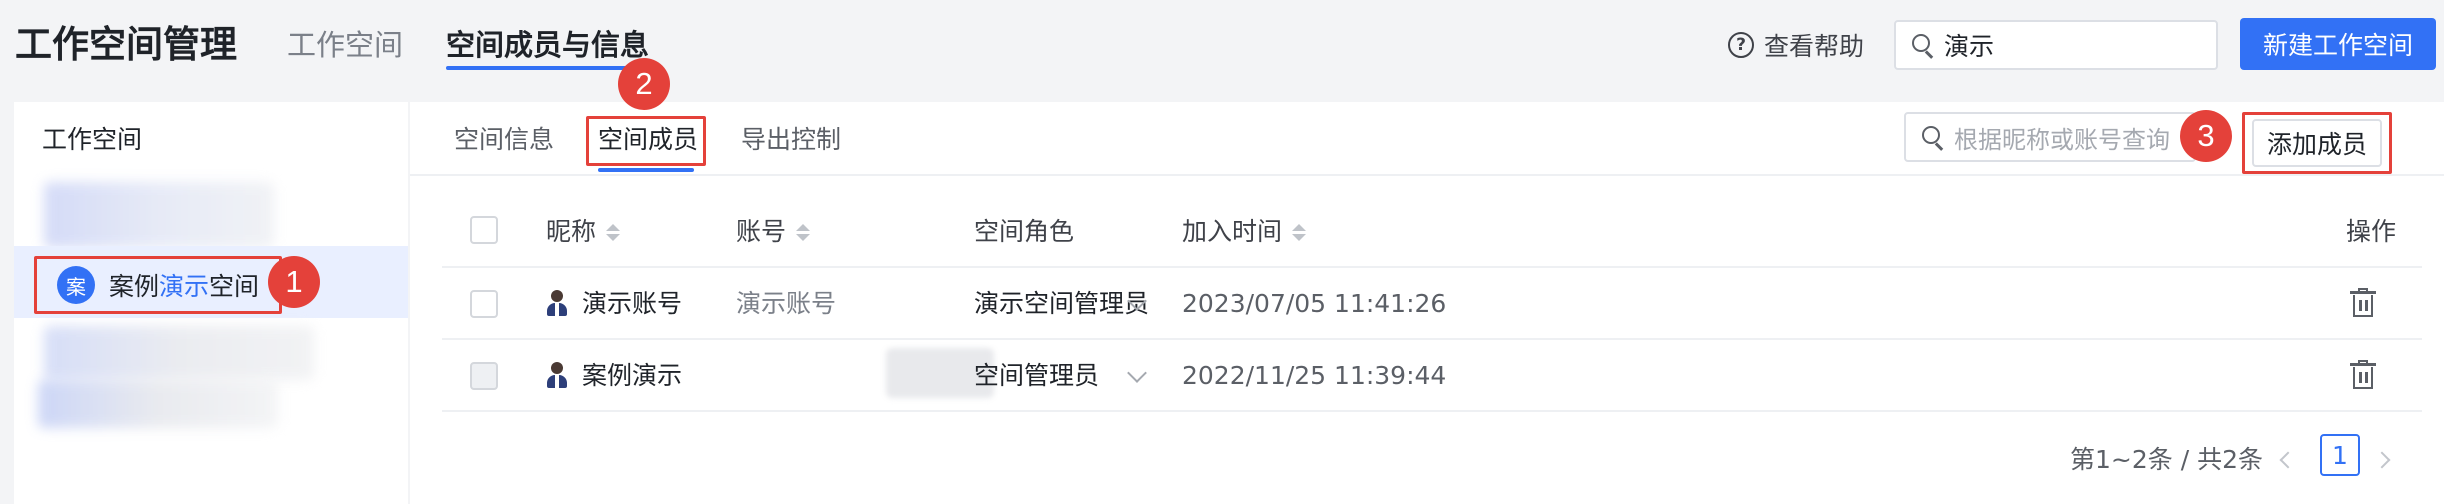 This screenshot has width=2444, height=504. I want to click on annotation-step-3: 3, so click(2206, 136).